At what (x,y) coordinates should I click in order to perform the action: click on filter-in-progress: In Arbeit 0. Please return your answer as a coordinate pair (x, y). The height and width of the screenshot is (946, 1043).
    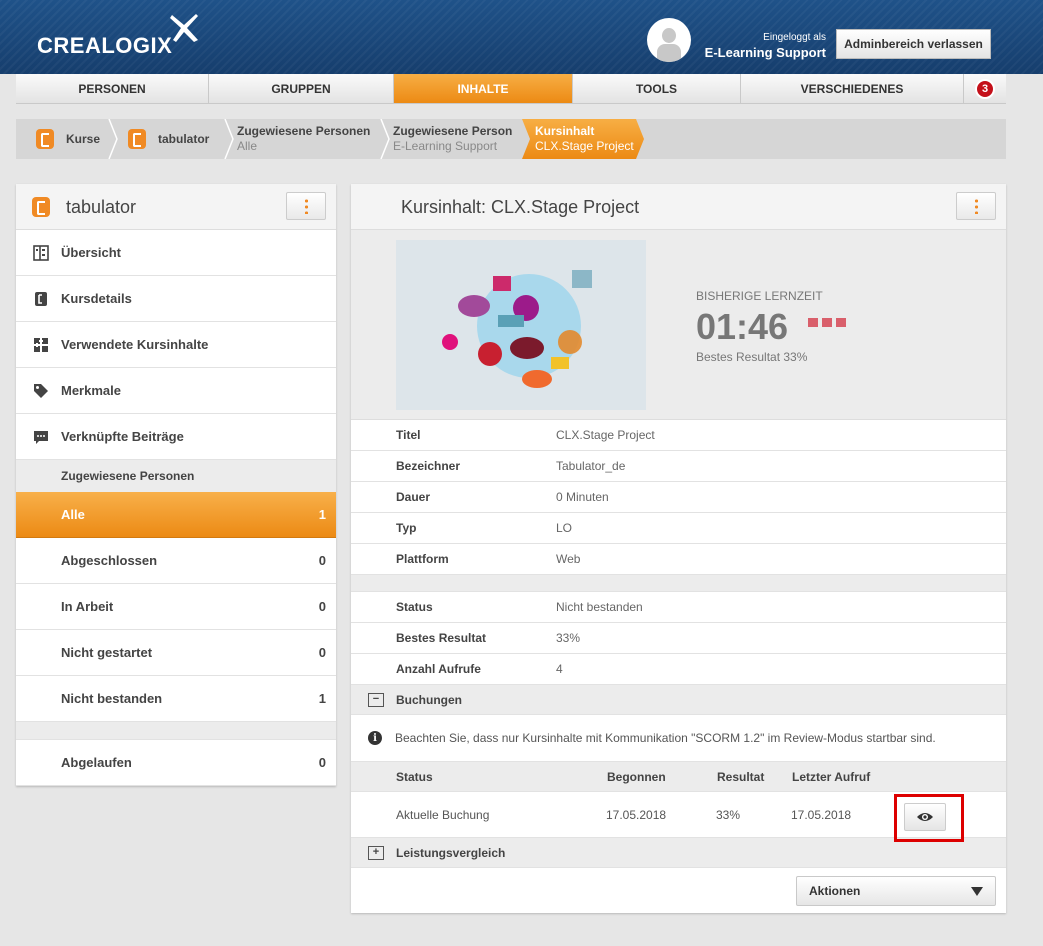
    Looking at the image, I should click on (176, 607).